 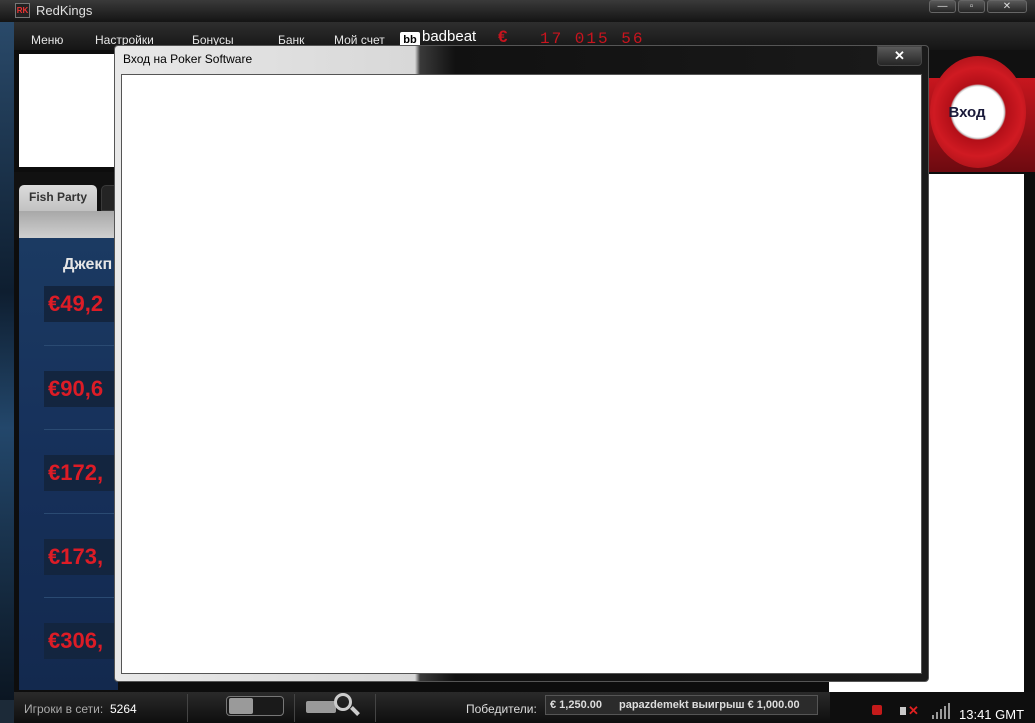 I want to click on jackpot-value: €306,, so click(x=81, y=641).